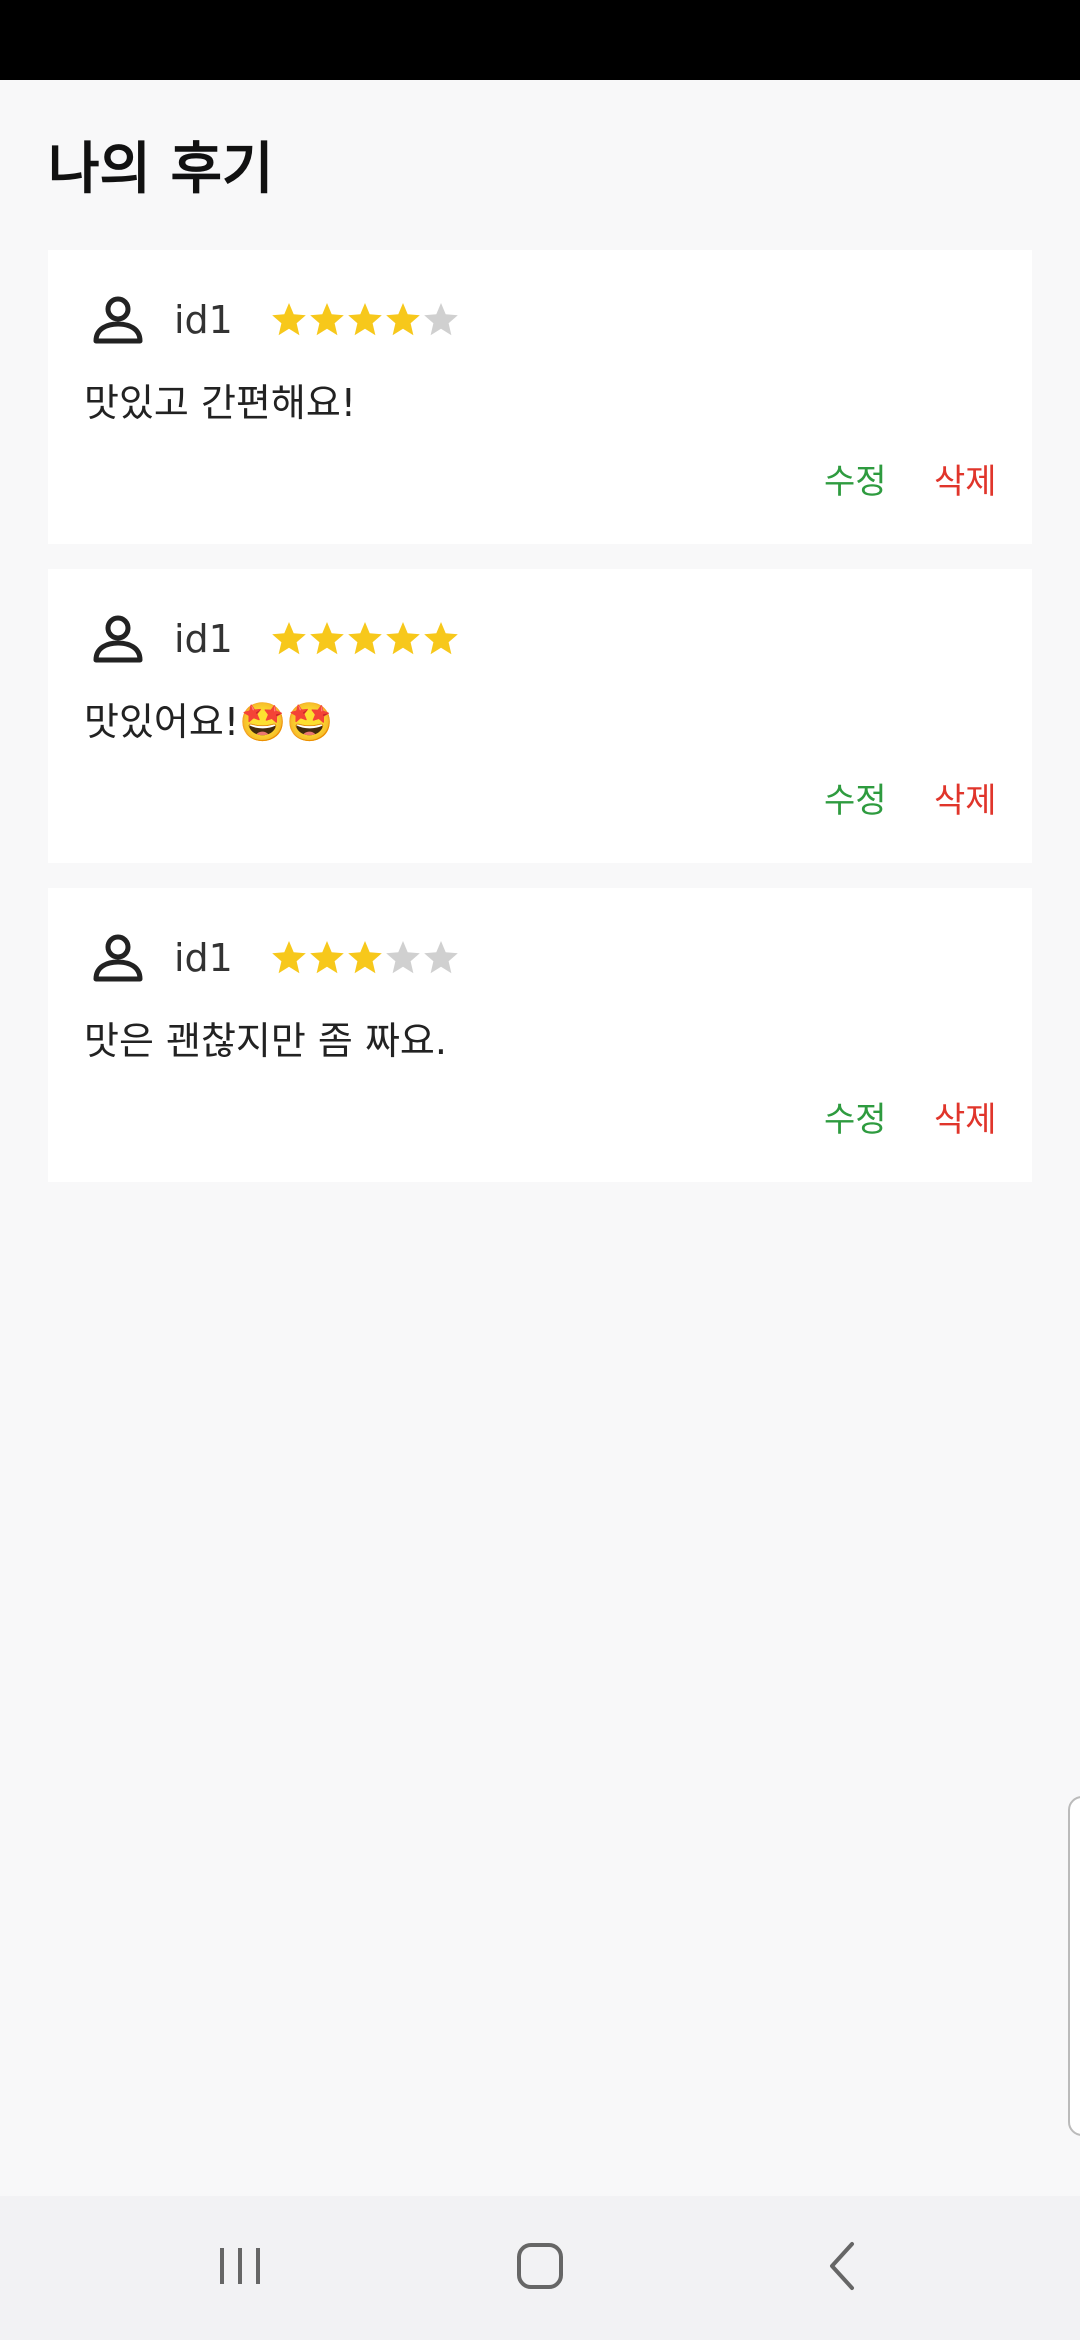 This screenshot has width=1080, height=2340. I want to click on back-button, so click(844, 2268).